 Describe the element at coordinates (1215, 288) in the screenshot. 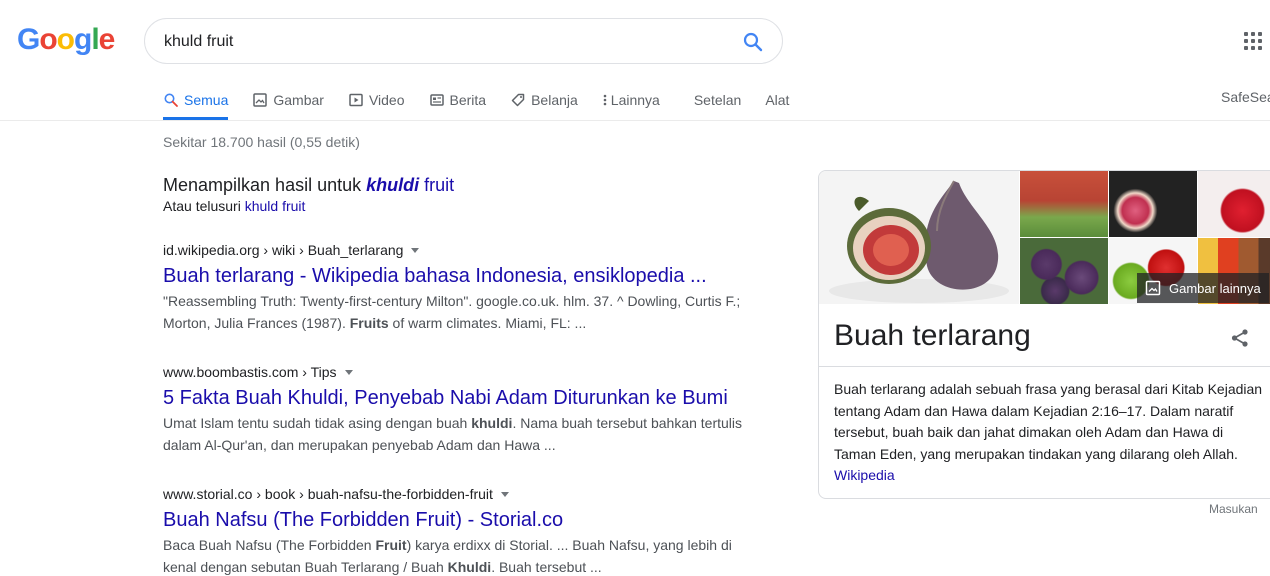

I see `more-images-label: Gambar lainnya` at that location.